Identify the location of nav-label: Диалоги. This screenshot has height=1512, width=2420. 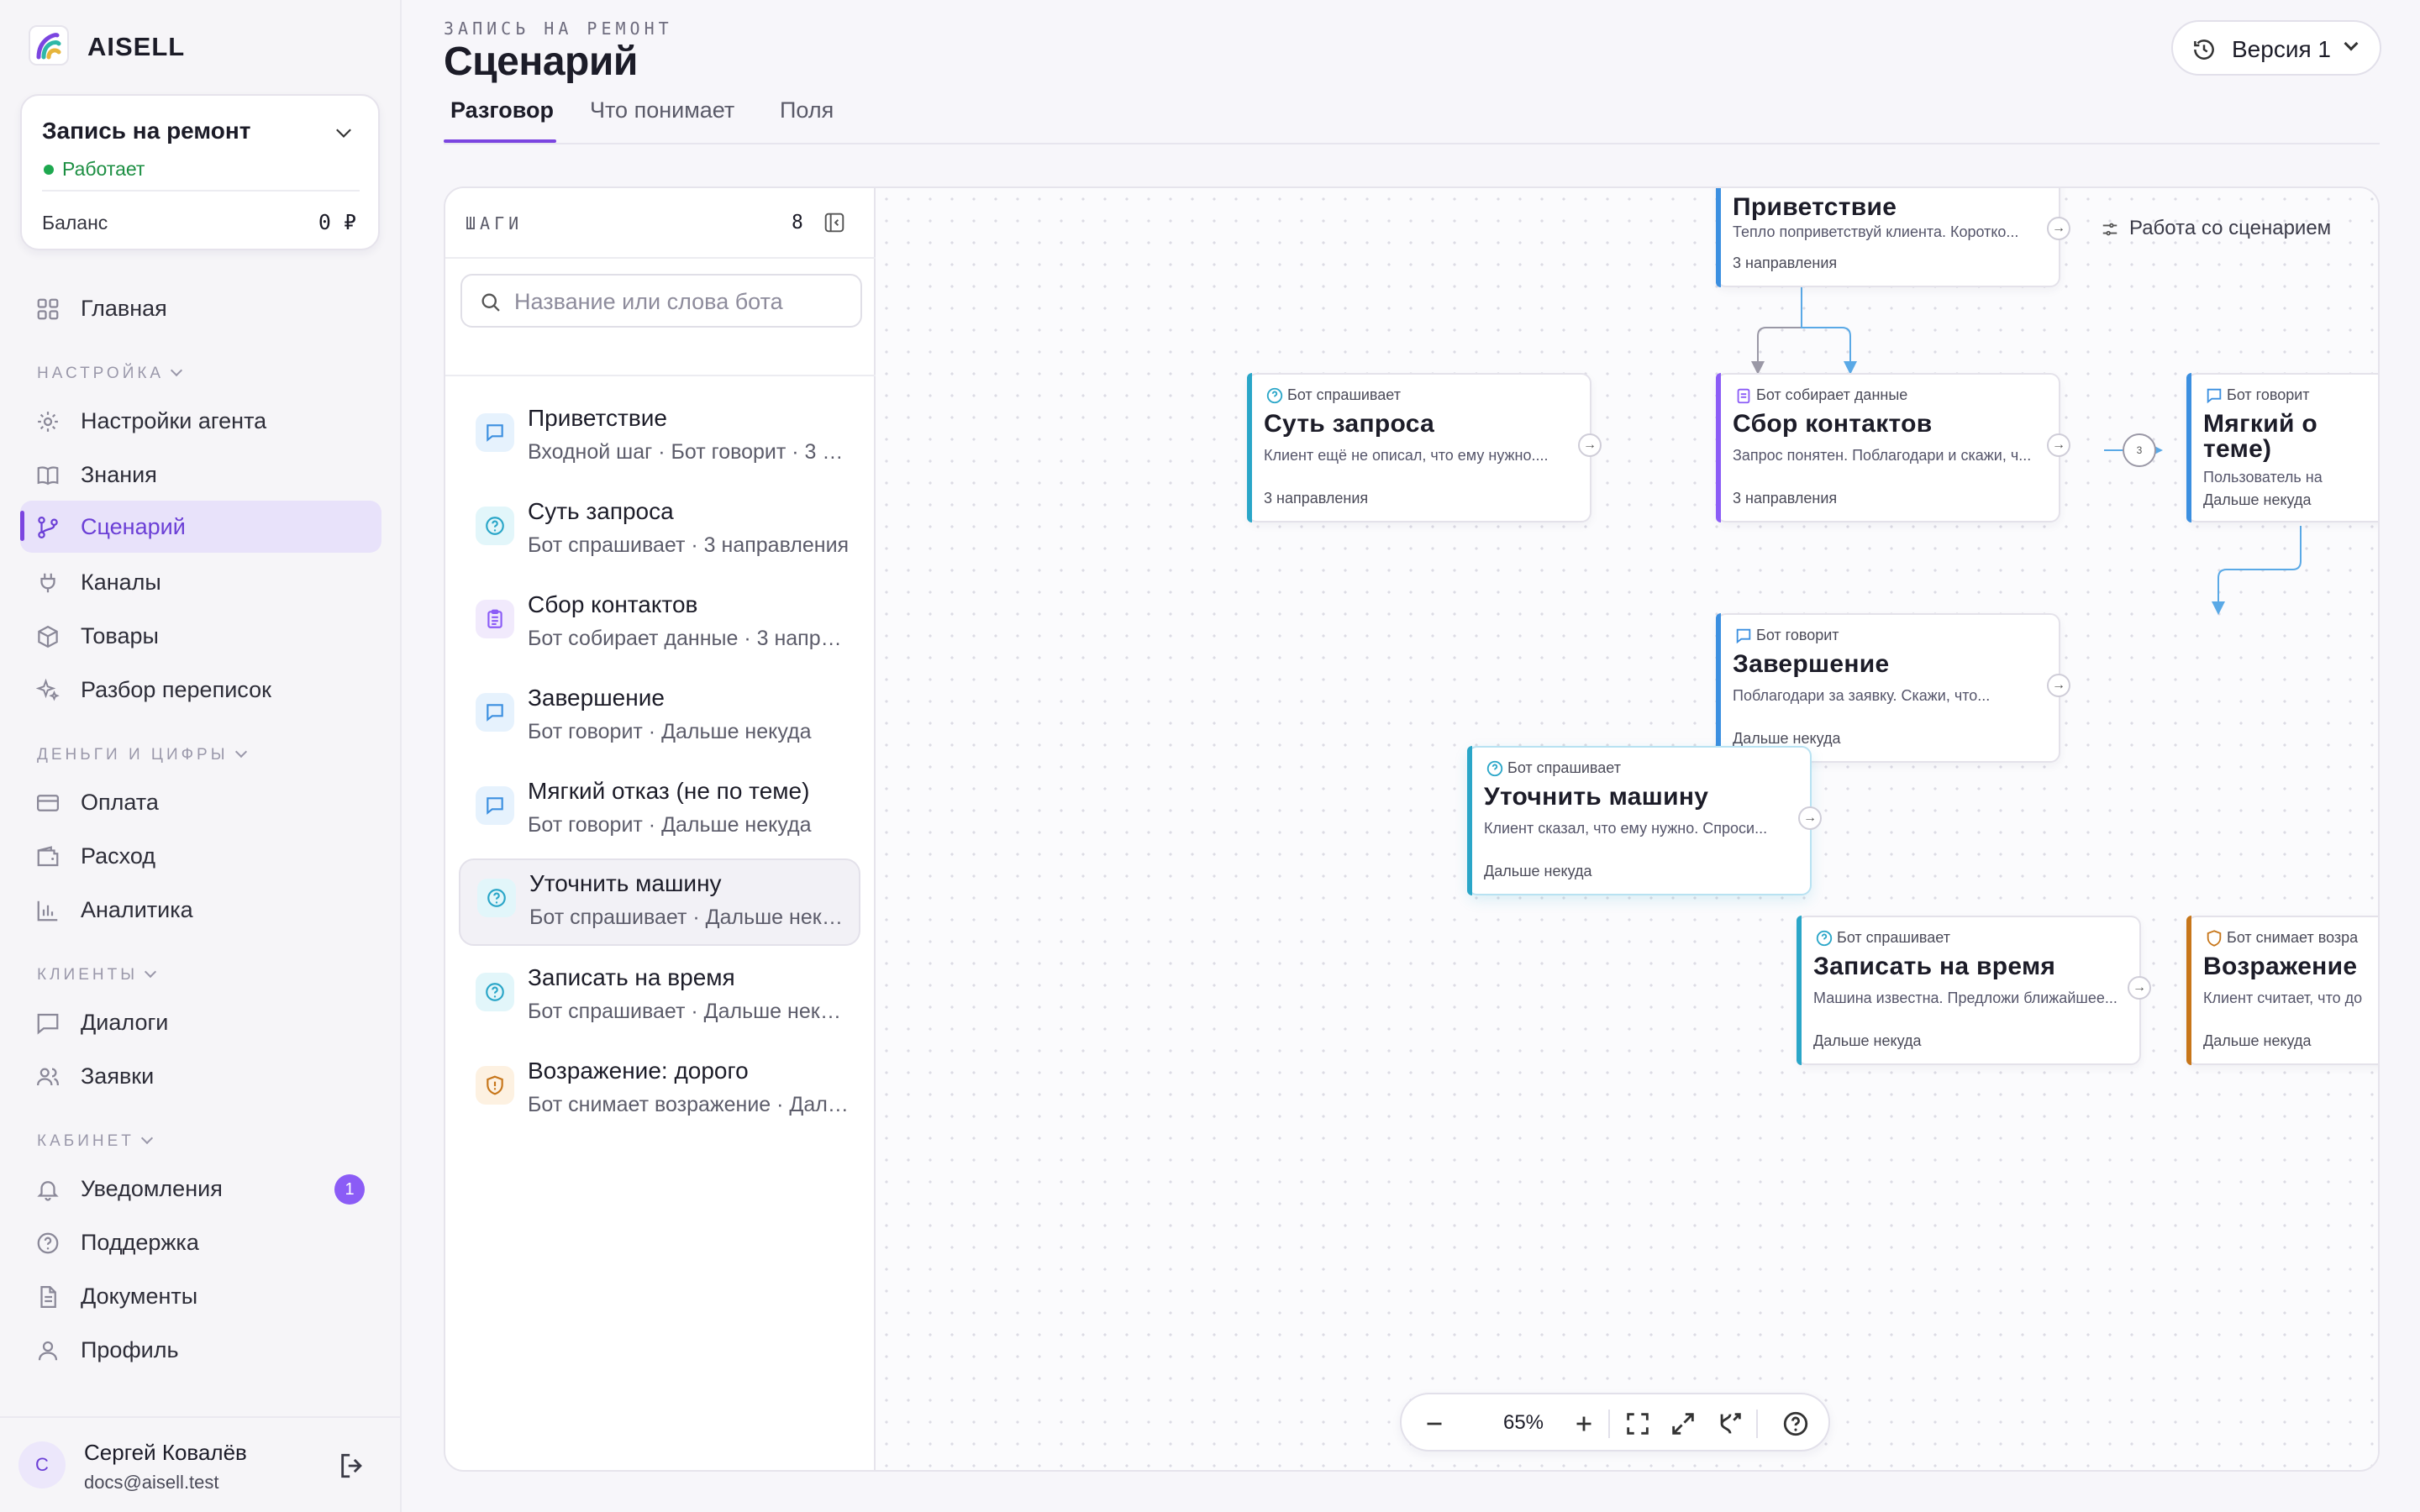
(125, 1022).